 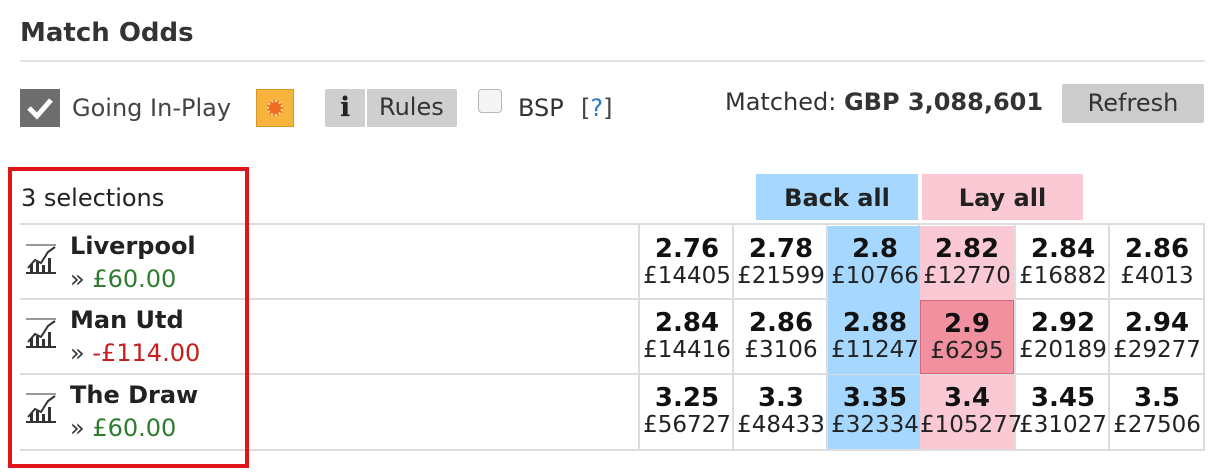 What do you see at coordinates (1157, 323) in the screenshot?
I see `odds-price: 2.94` at bounding box center [1157, 323].